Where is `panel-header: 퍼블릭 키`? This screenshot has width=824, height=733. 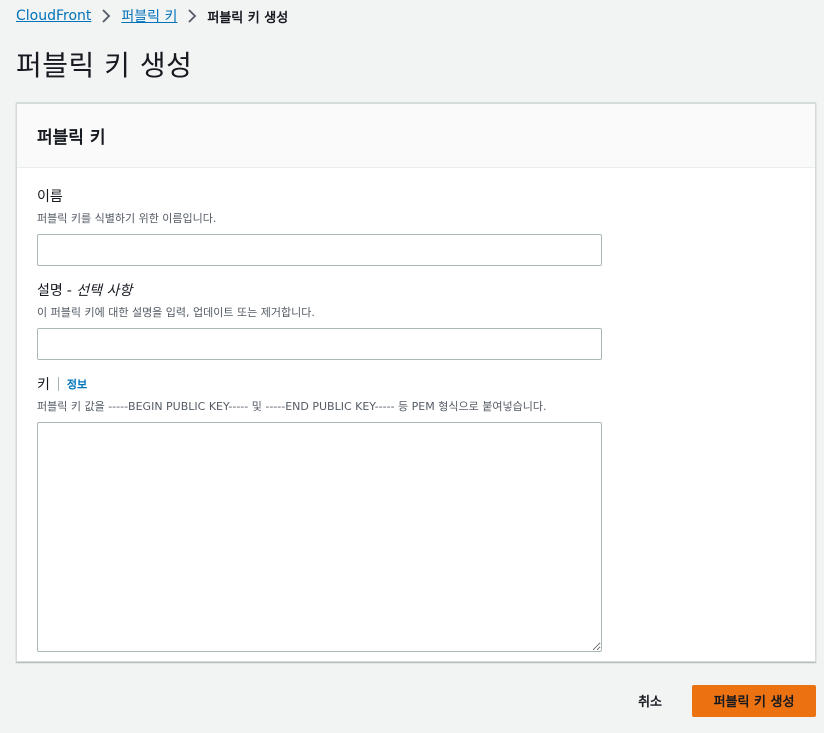
panel-header: 퍼블릭 키 is located at coordinates (416, 136).